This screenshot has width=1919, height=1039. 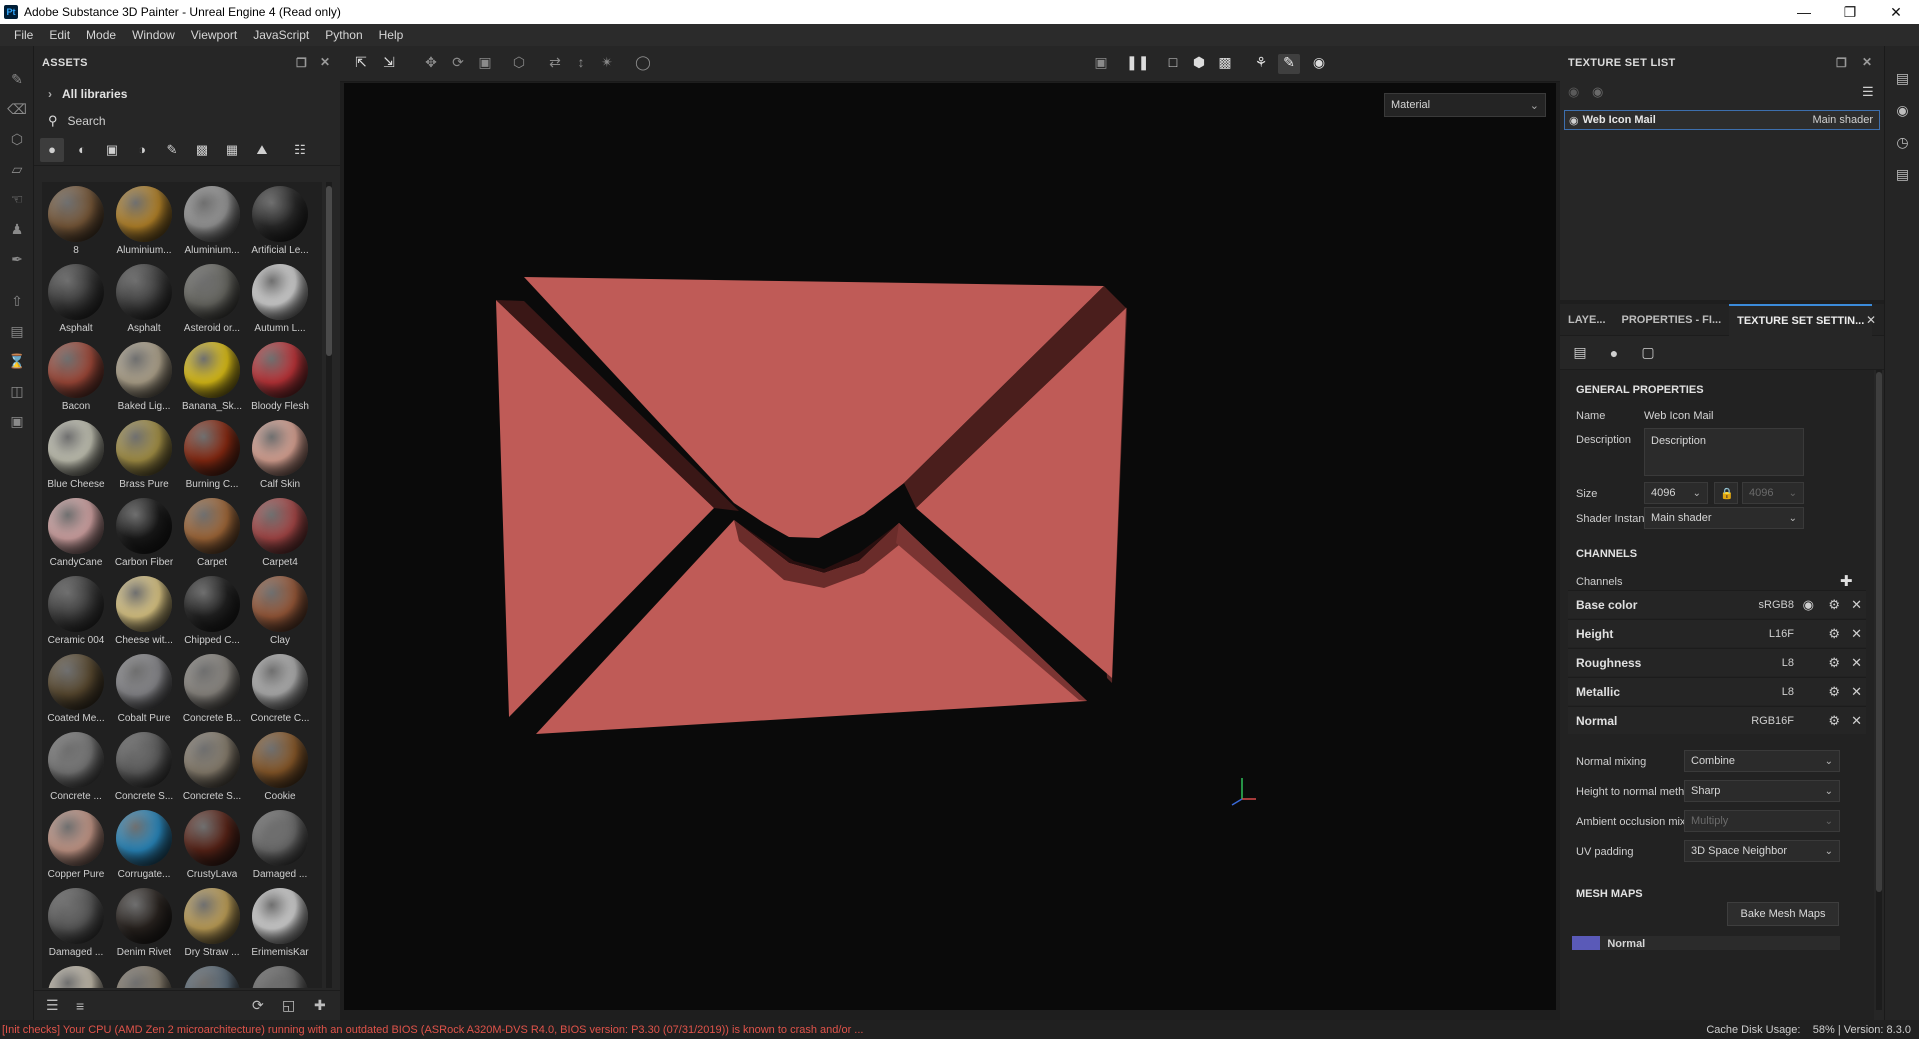 What do you see at coordinates (17, 199) in the screenshot?
I see `smudge-tool: ☜` at bounding box center [17, 199].